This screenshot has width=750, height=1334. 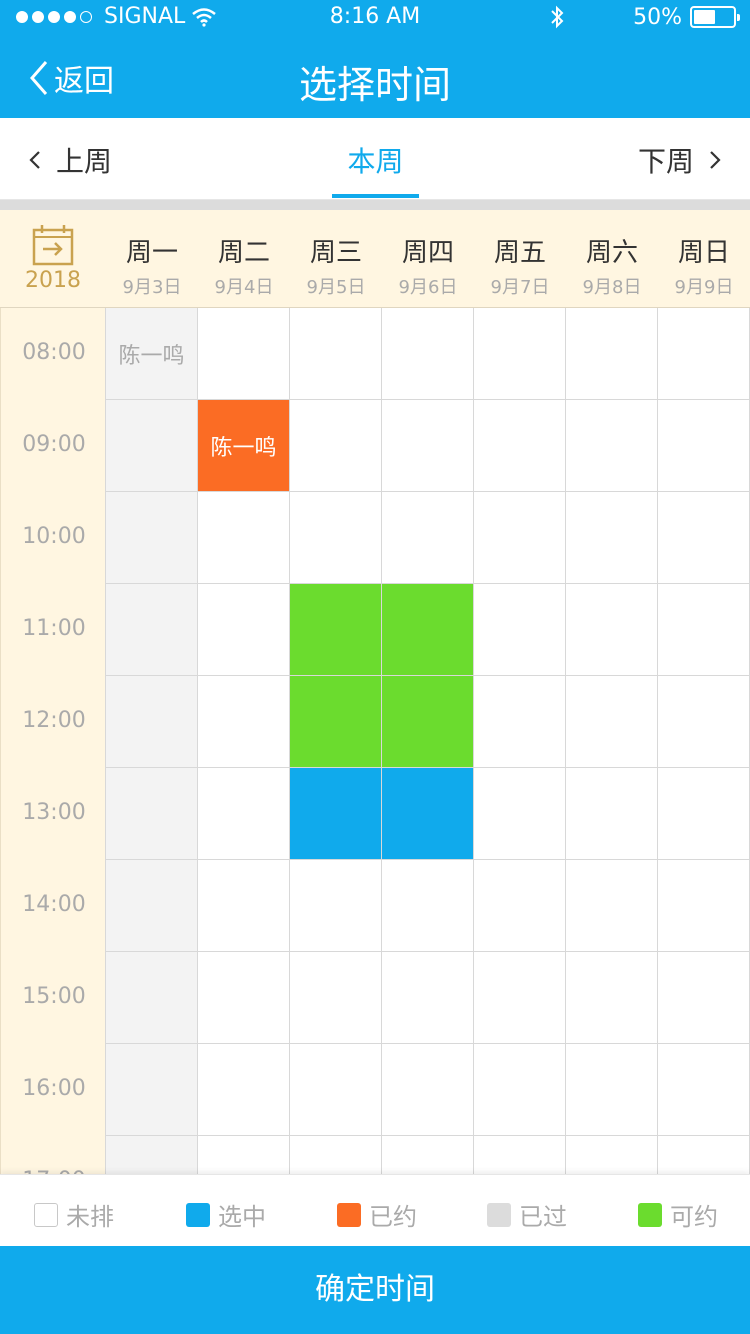 I want to click on day-column-header: 周四 9月6日, so click(x=428, y=259).